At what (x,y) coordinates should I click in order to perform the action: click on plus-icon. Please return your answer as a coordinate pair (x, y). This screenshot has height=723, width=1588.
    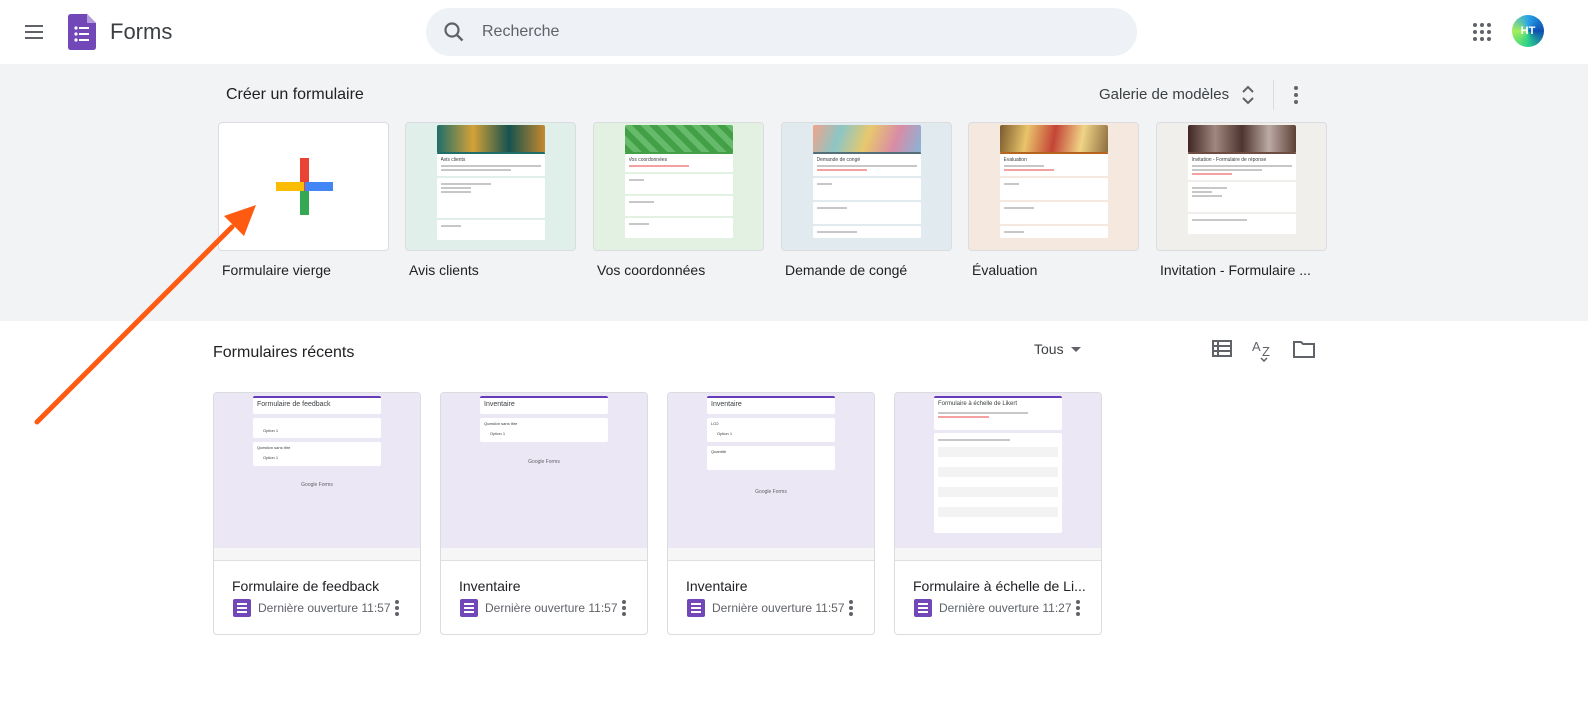
    Looking at the image, I should click on (304, 186).